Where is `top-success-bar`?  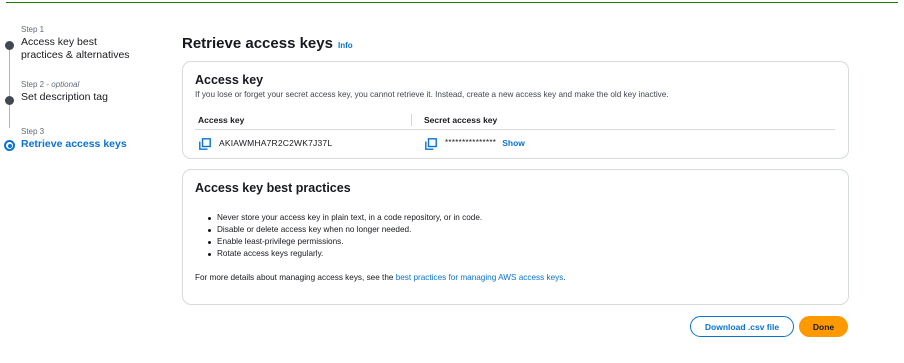 top-success-bar is located at coordinates (452, 1).